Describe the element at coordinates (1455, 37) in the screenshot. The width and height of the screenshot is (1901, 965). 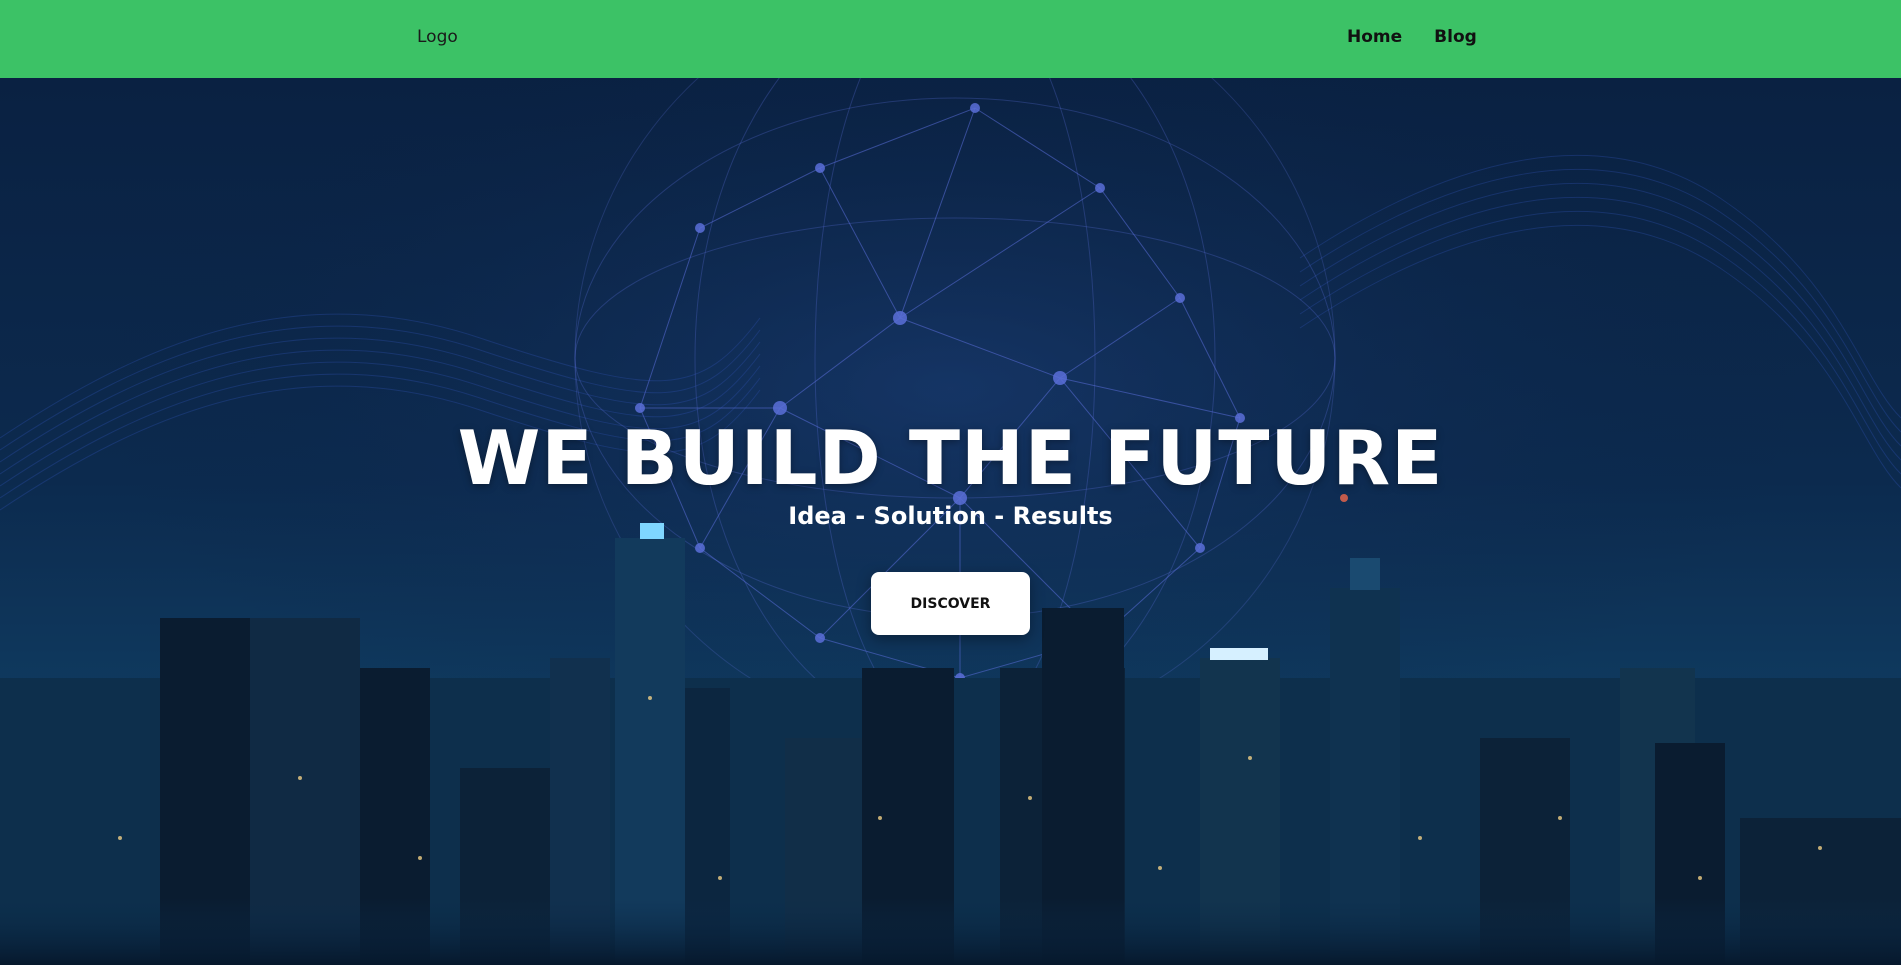
I see `nav-link-blog: Blog` at that location.